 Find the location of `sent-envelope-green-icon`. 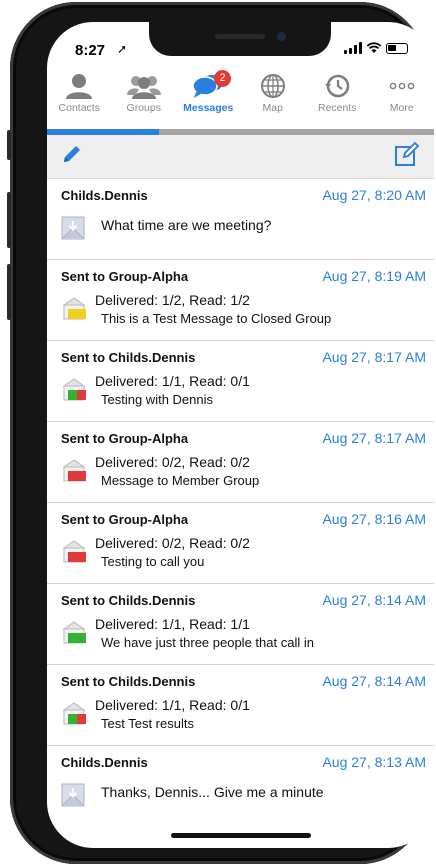

sent-envelope-green-icon is located at coordinates (74, 633).